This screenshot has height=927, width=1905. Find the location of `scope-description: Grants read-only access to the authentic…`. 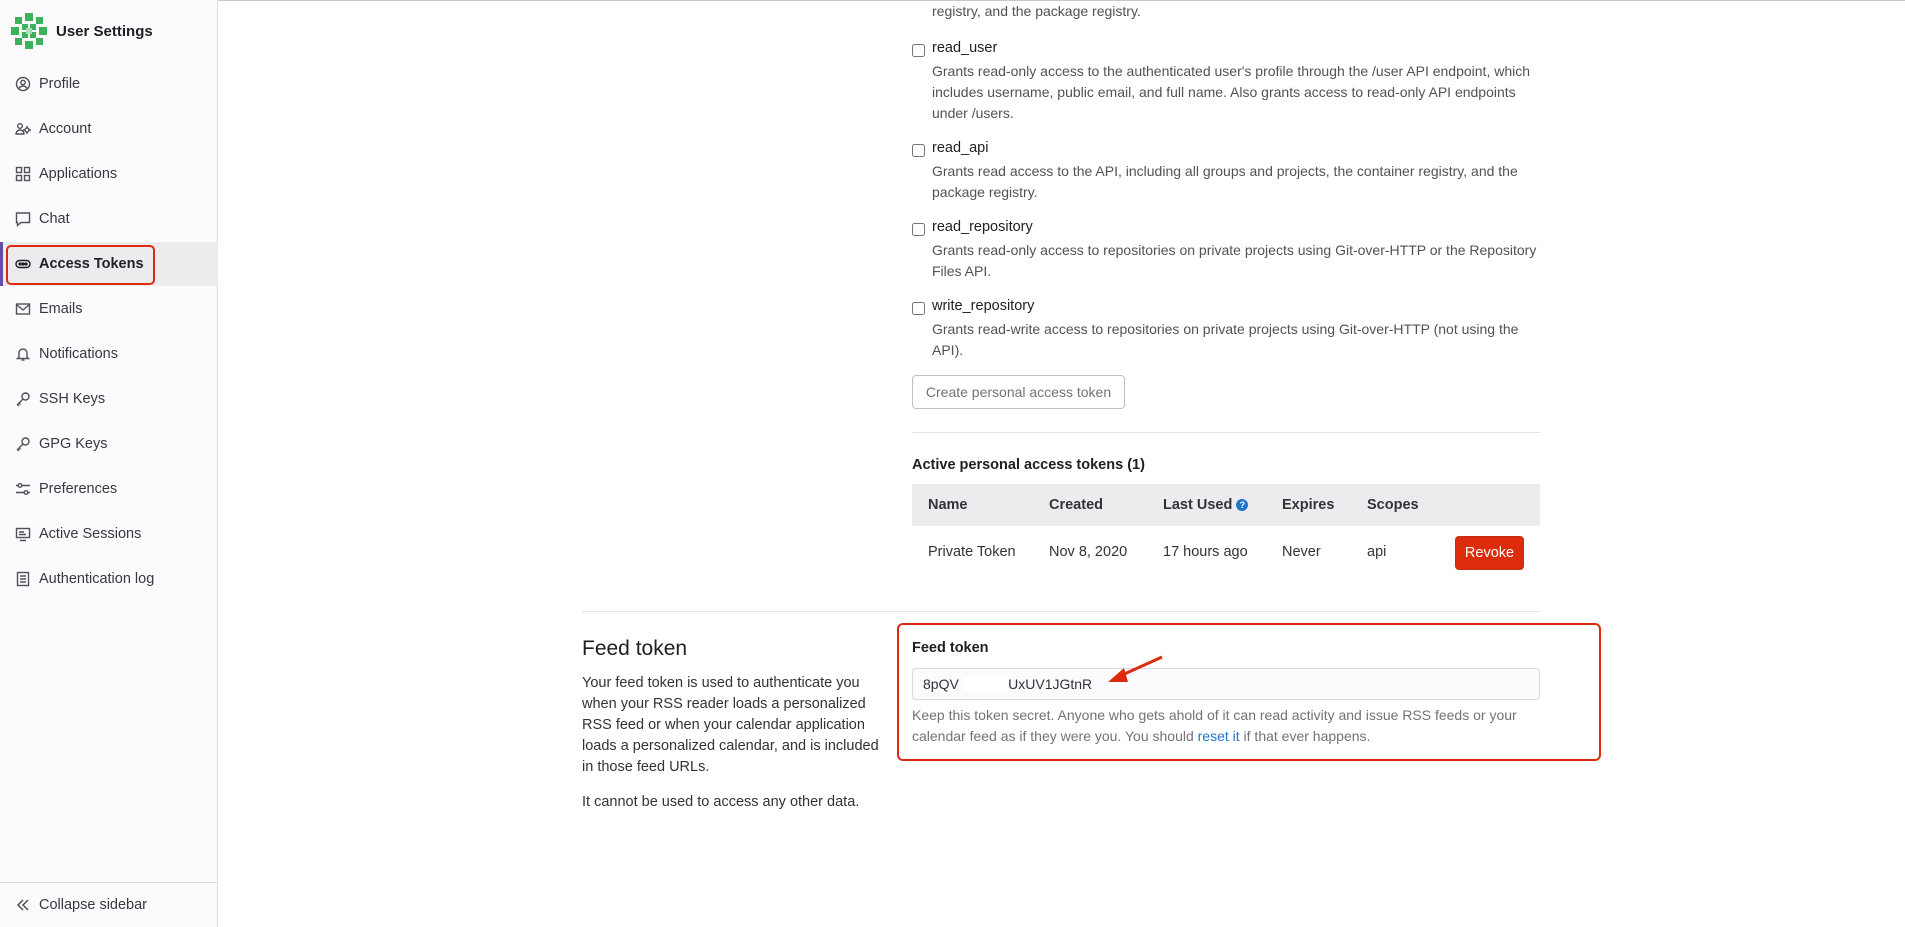

scope-description: Grants read-only access to the authentic… is located at coordinates (1231, 92).